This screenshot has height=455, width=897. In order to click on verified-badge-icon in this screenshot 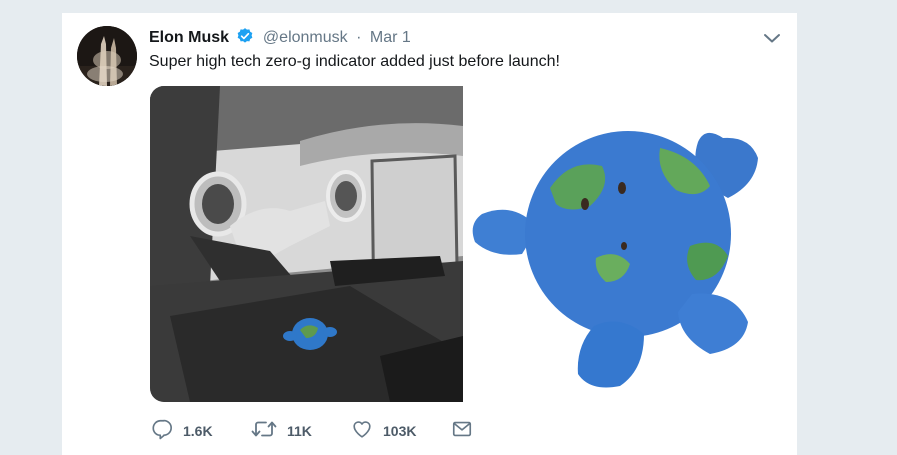, I will do `click(245, 38)`.